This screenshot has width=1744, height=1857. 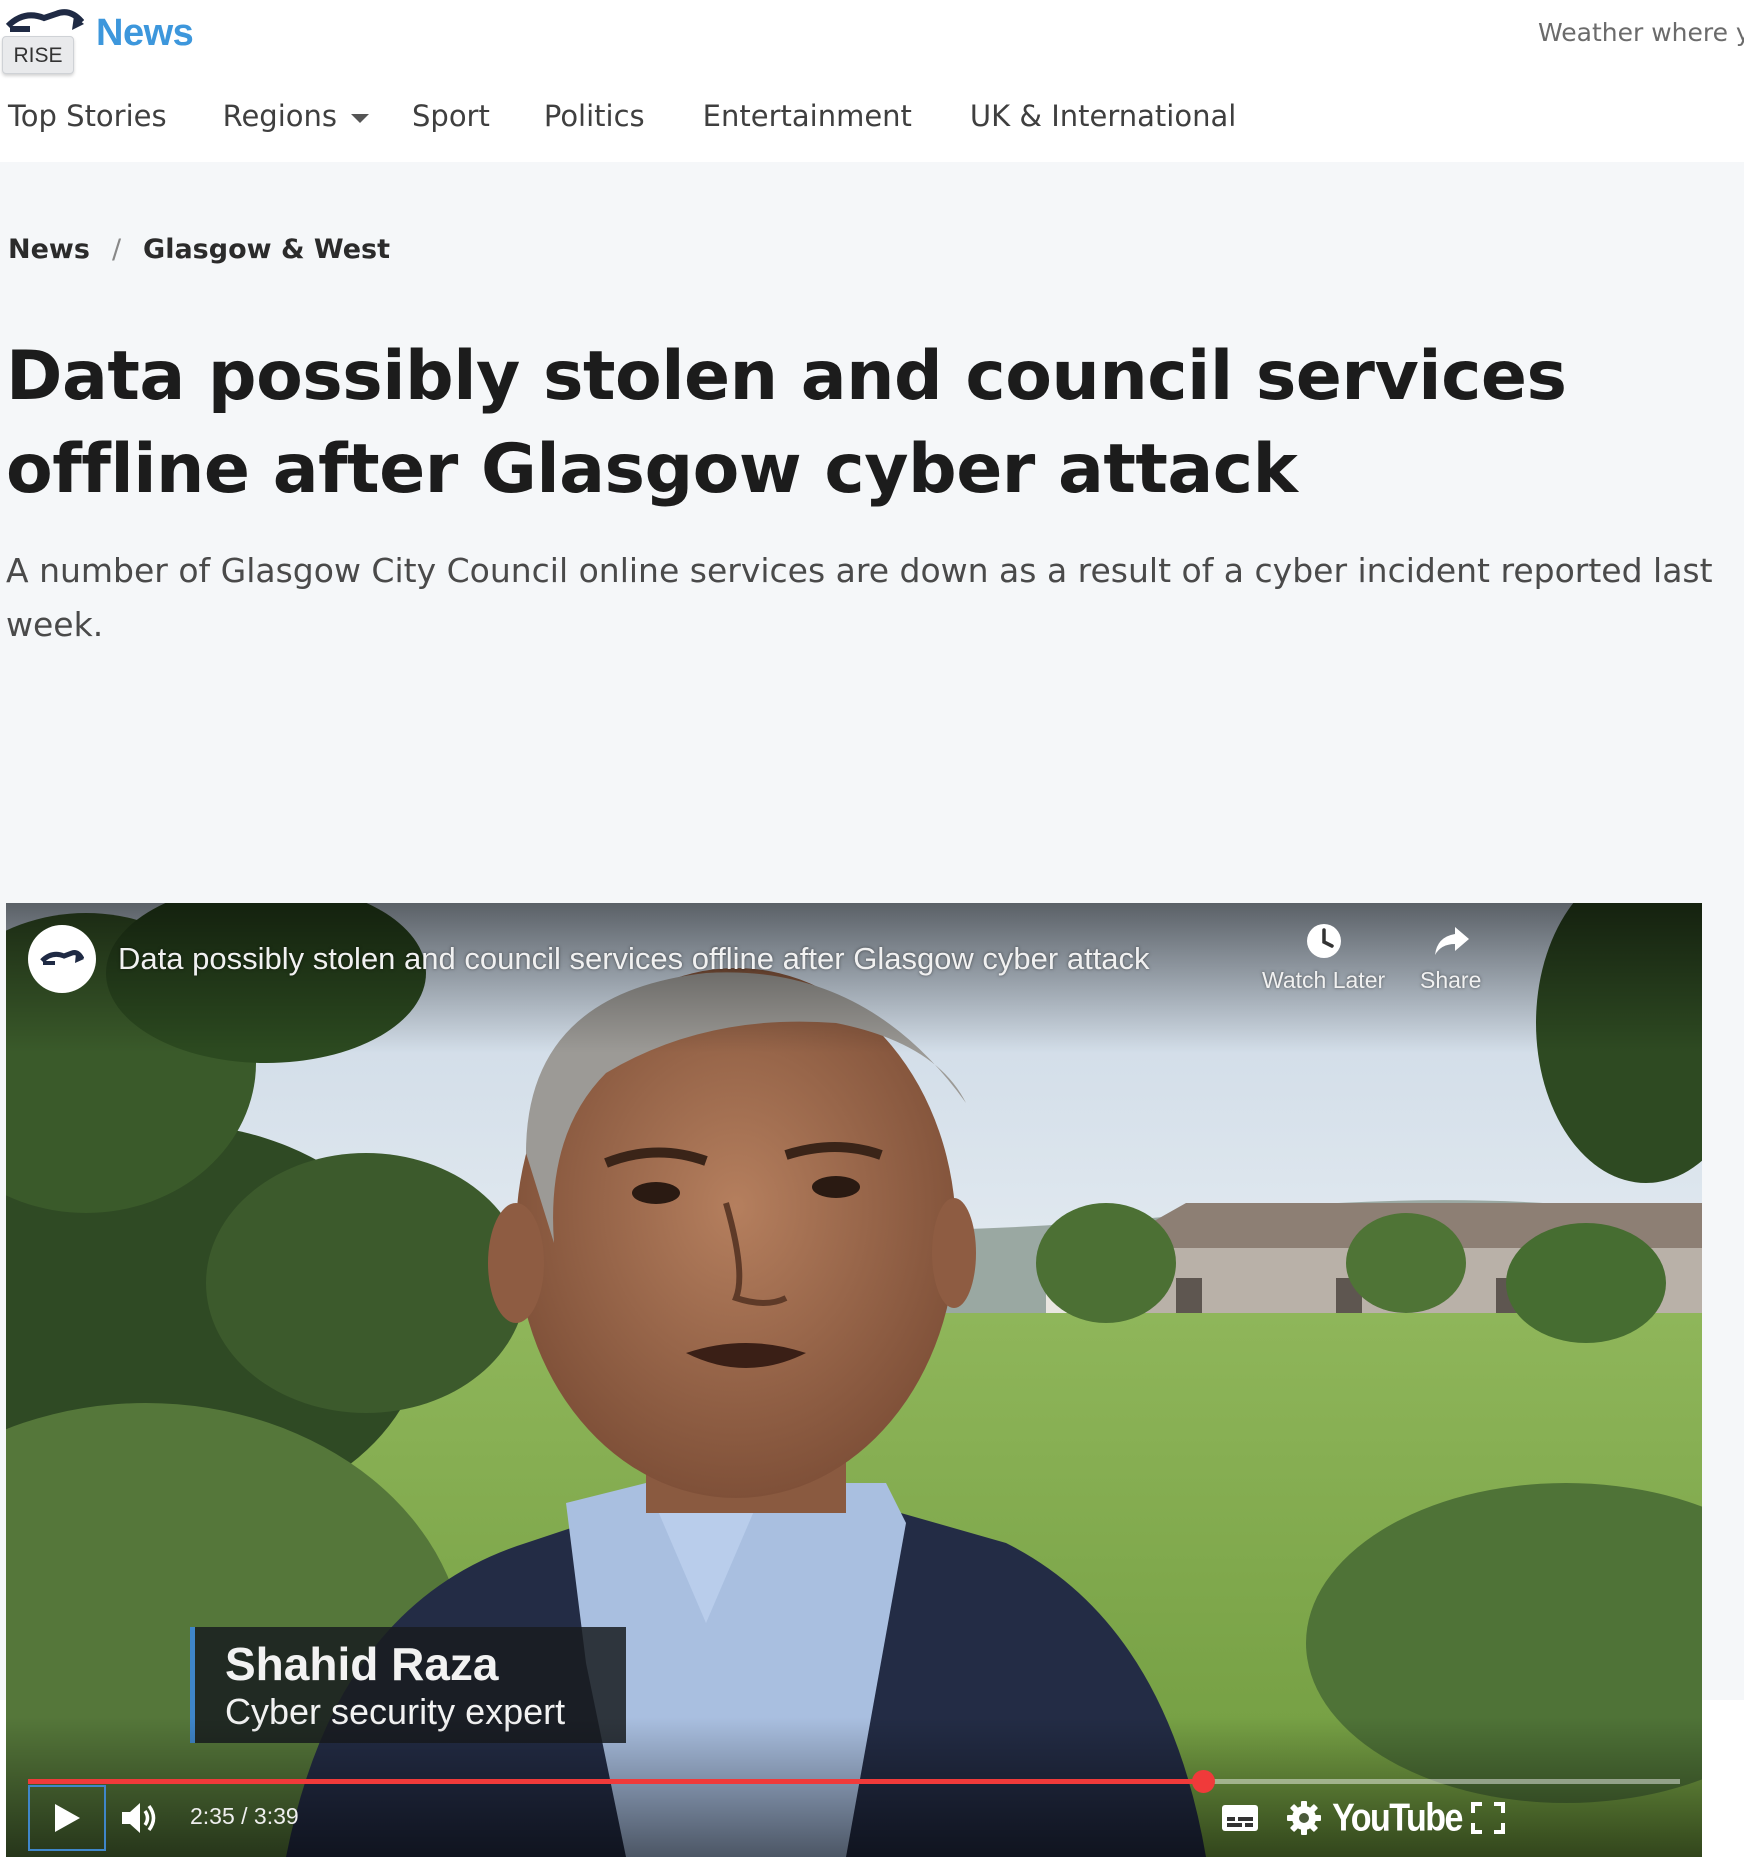 I want to click on fullscreen-icon, so click(x=1488, y=1818).